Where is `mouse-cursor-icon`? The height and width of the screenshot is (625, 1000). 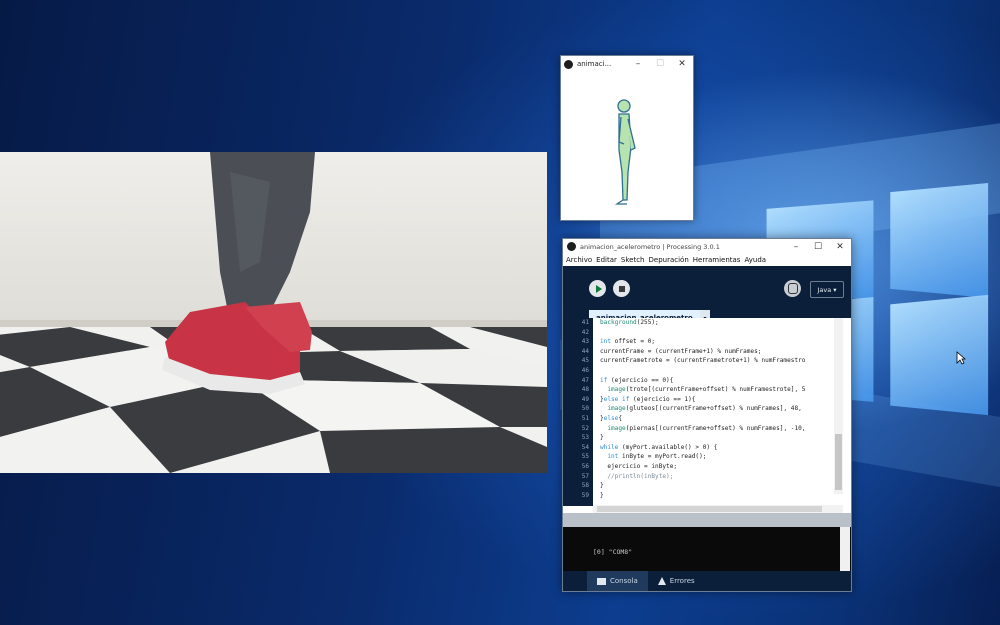
mouse-cursor-icon is located at coordinates (961, 358).